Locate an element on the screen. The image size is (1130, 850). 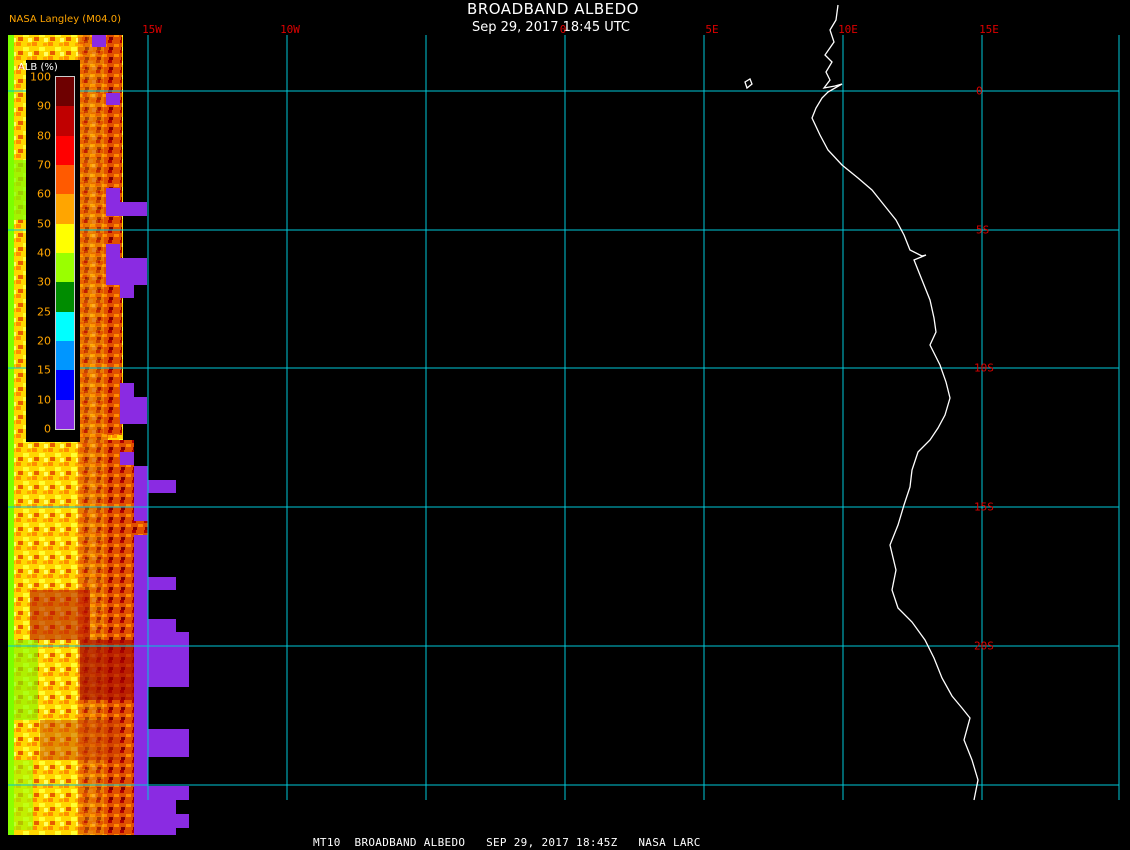
lon-label-10w: 10W is located at coordinates (290, 29).